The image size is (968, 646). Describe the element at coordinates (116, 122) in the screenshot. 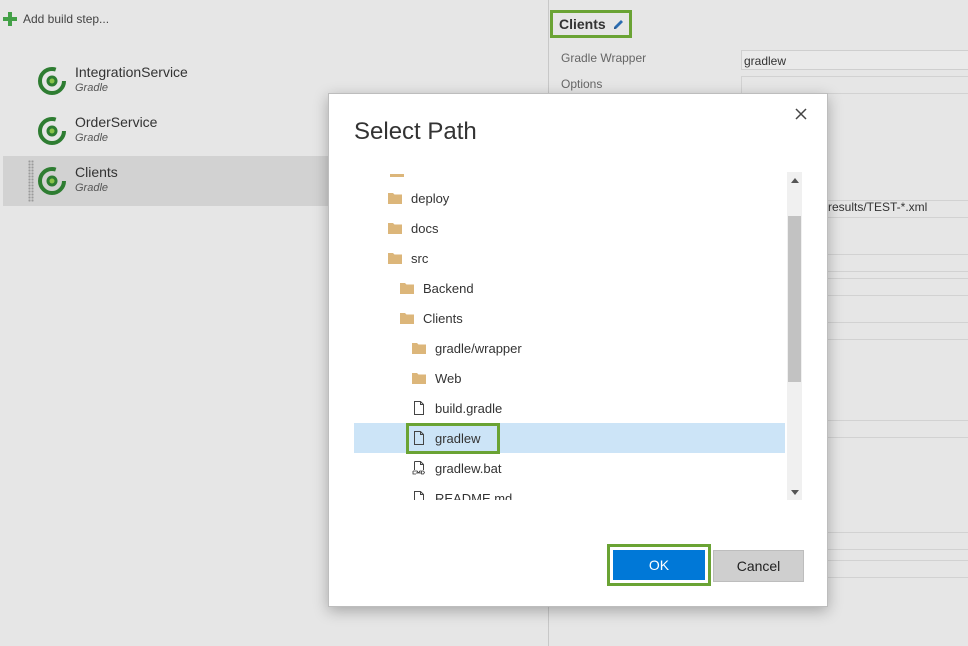

I see `step-name: OrderService` at that location.